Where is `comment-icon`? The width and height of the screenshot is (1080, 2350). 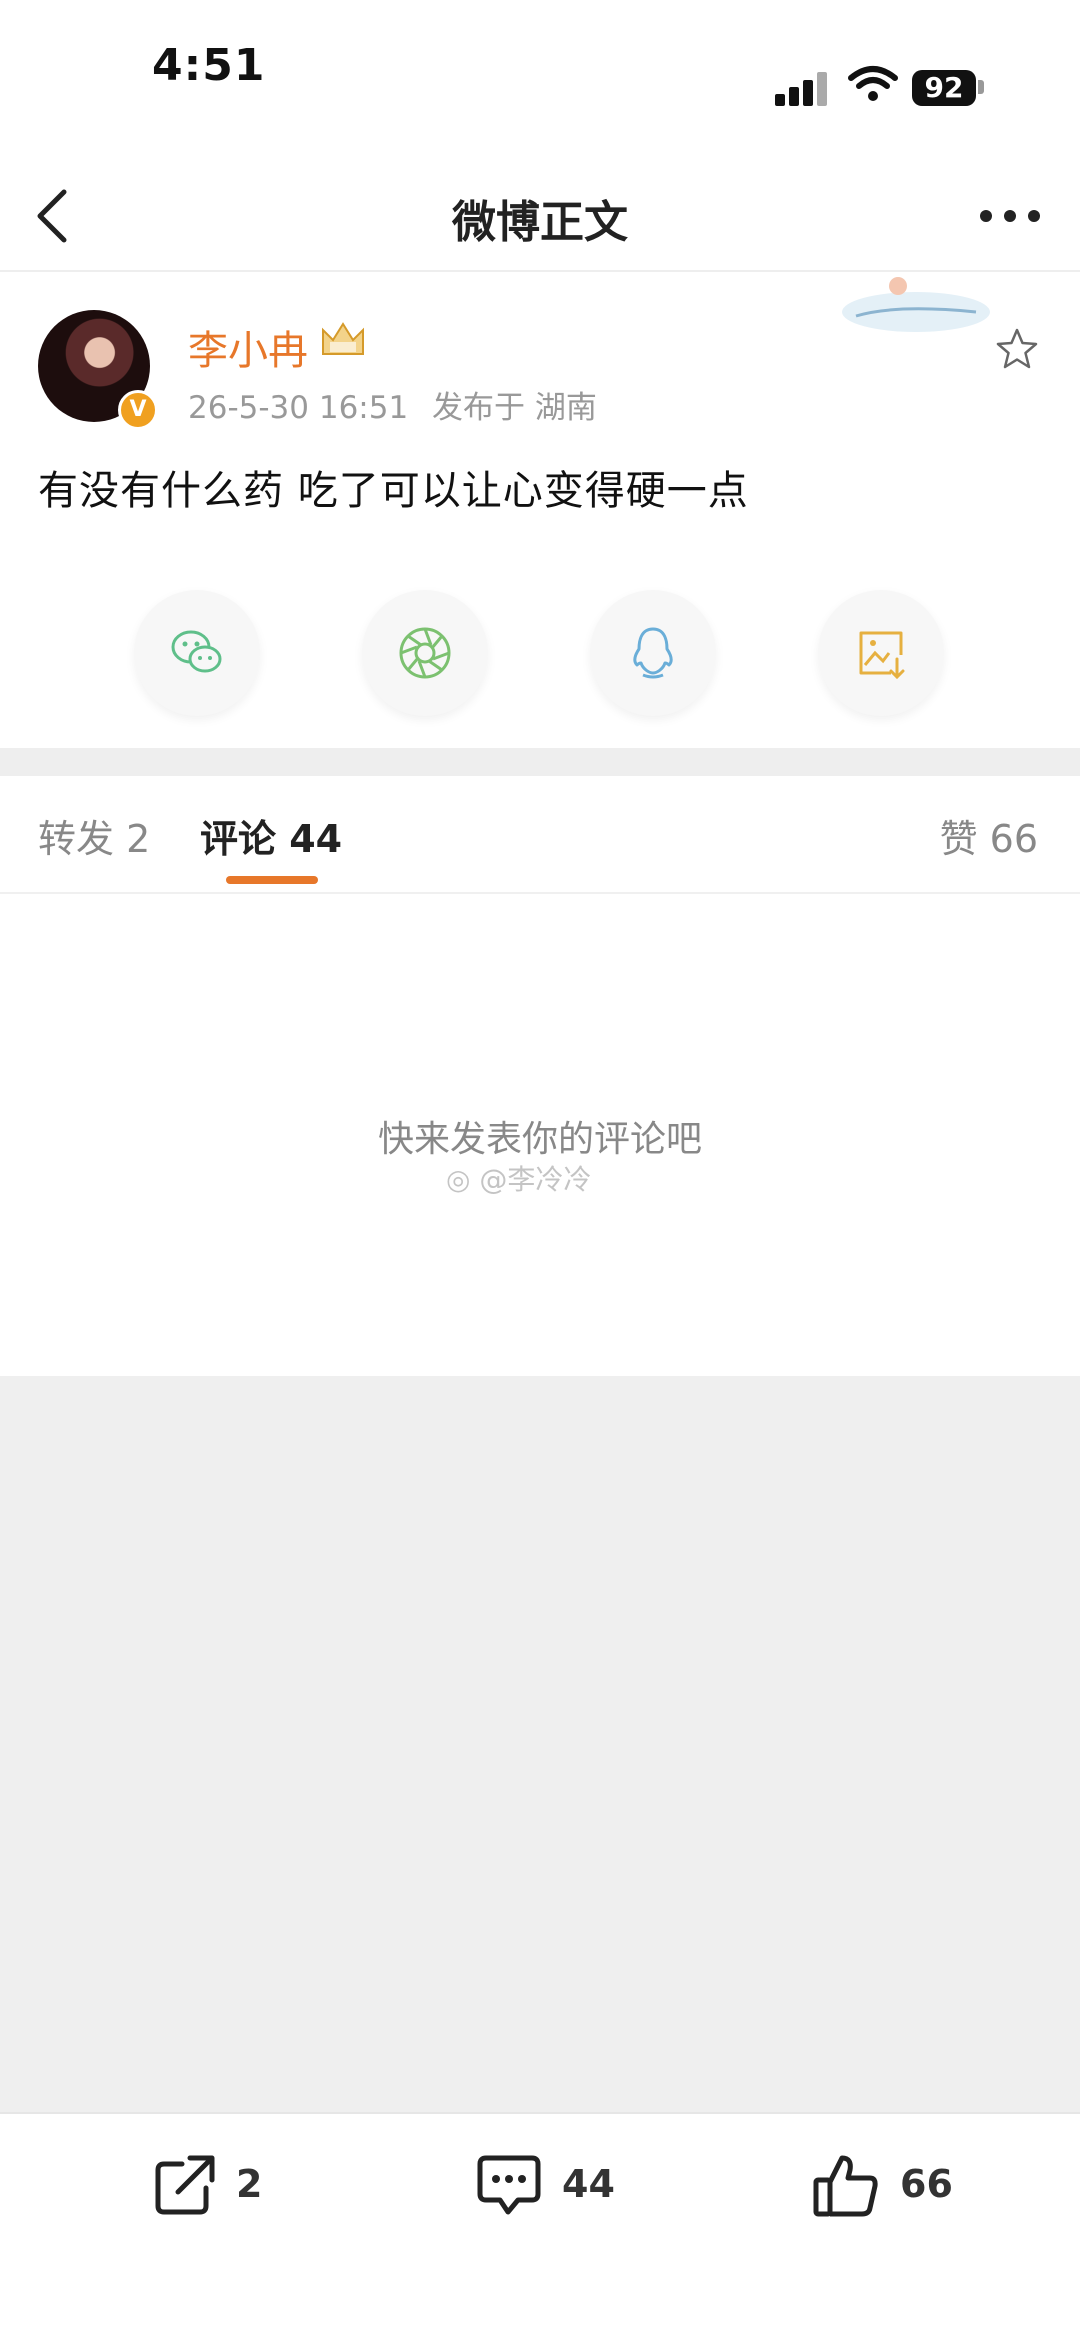
comment-icon is located at coordinates (509, 2185).